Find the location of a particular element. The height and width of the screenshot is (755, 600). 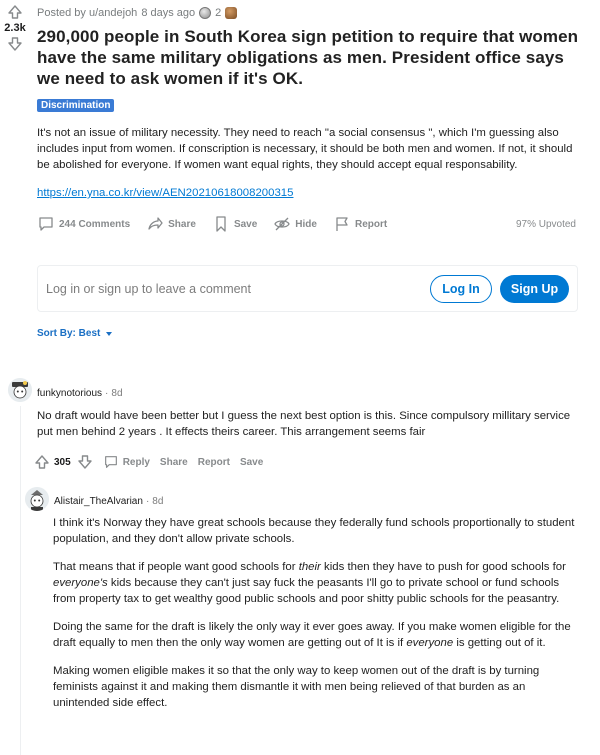

sort-dropdown: Sort By: Best is located at coordinates (75, 333).